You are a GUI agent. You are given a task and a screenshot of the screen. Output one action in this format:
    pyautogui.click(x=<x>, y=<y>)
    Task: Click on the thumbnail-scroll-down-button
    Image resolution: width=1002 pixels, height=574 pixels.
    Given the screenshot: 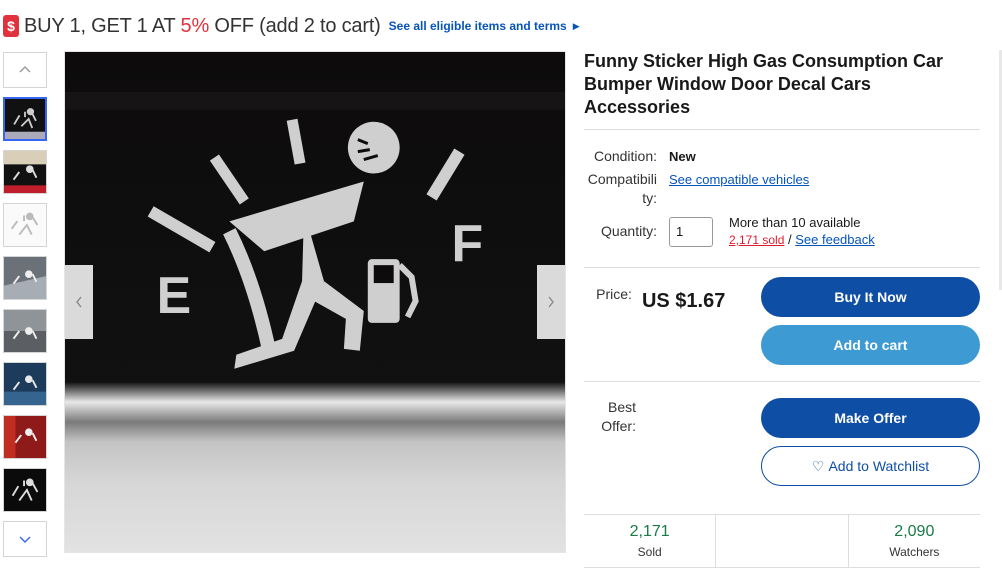 What is the action you would take?
    pyautogui.click(x=25, y=539)
    